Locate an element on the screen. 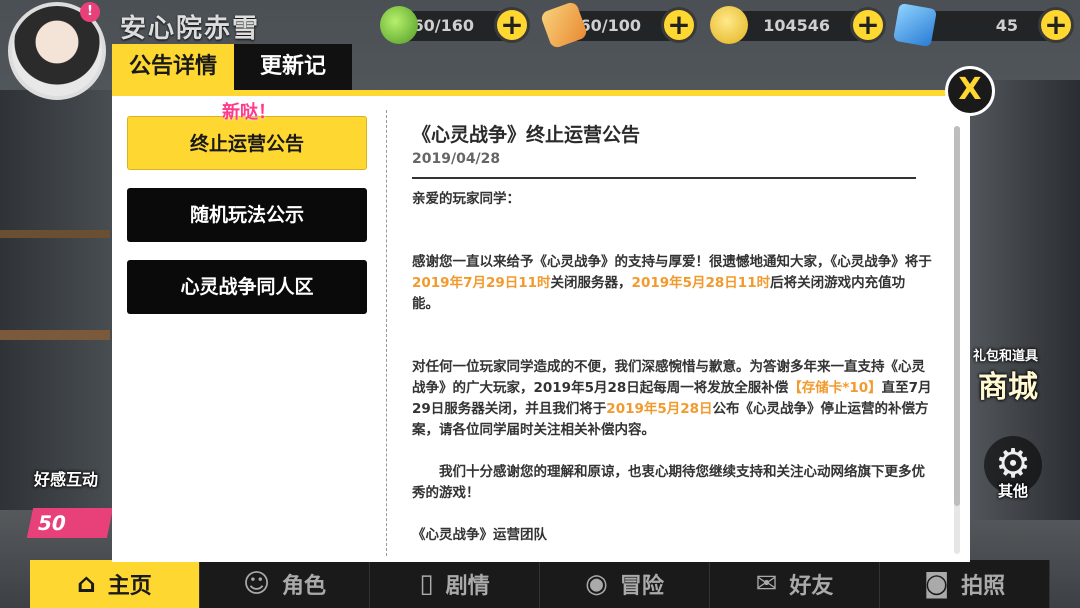 Image resolution: width=1080 pixels, height=608 pixels. ticket-resource: 260/100 + is located at coordinates (618, 25).